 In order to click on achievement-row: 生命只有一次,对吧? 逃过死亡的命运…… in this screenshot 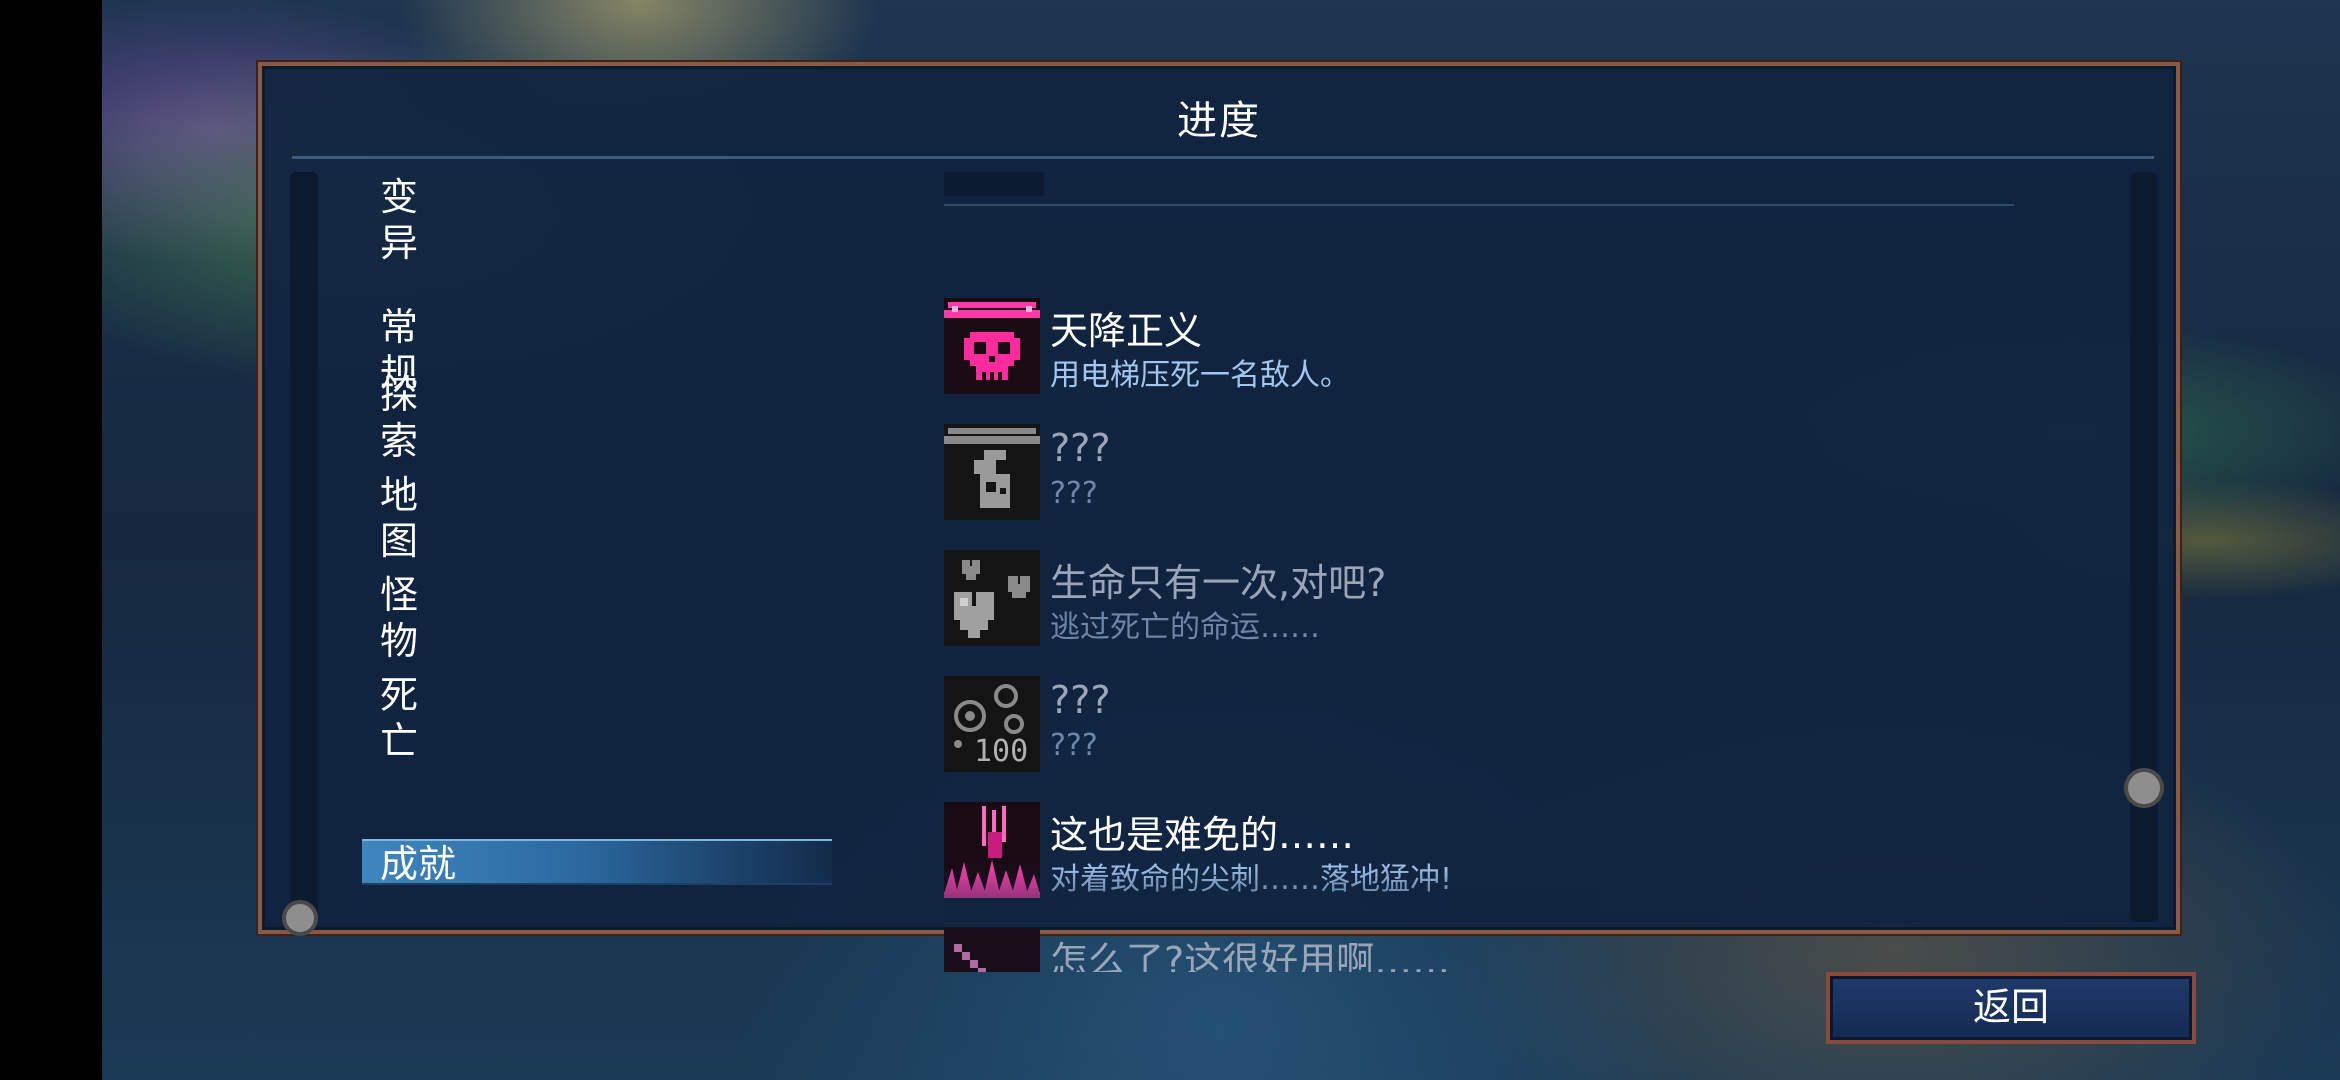, I will do `click(1534, 598)`.